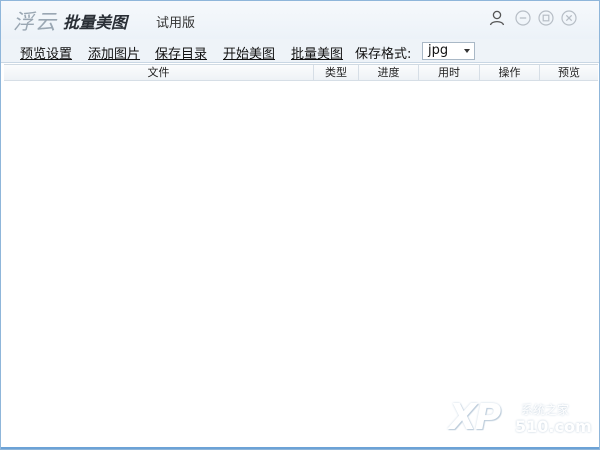  Describe the element at coordinates (546, 18) in the screenshot. I see `maximize-icon` at that location.